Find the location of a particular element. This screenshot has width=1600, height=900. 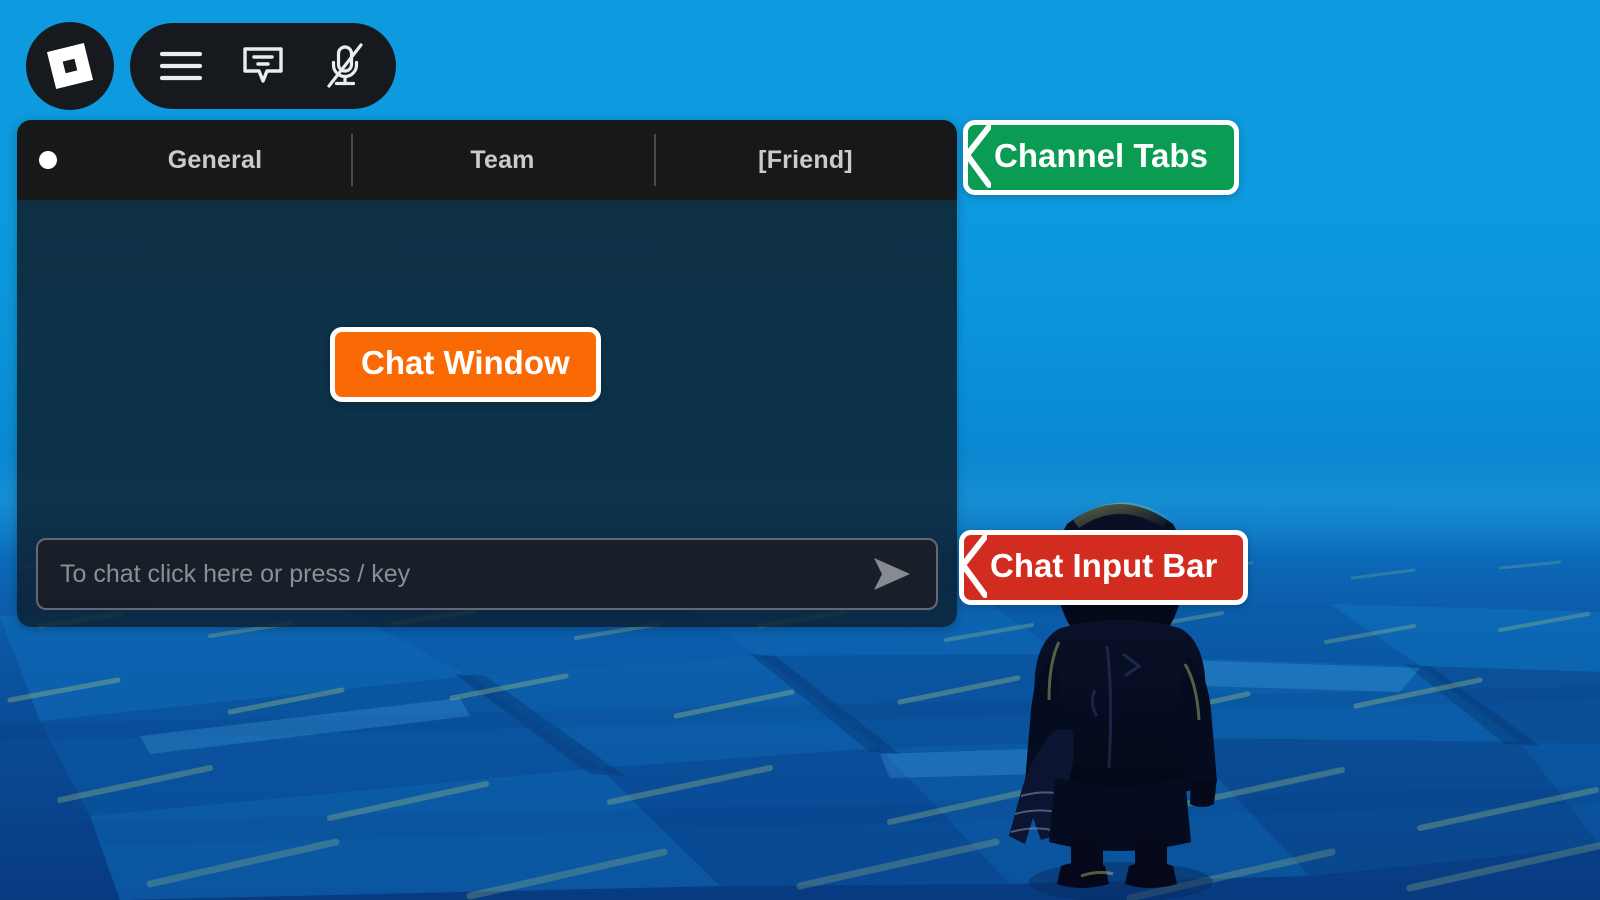

channel-tabs-bar: General Team [Friend] is located at coordinates (487, 160).